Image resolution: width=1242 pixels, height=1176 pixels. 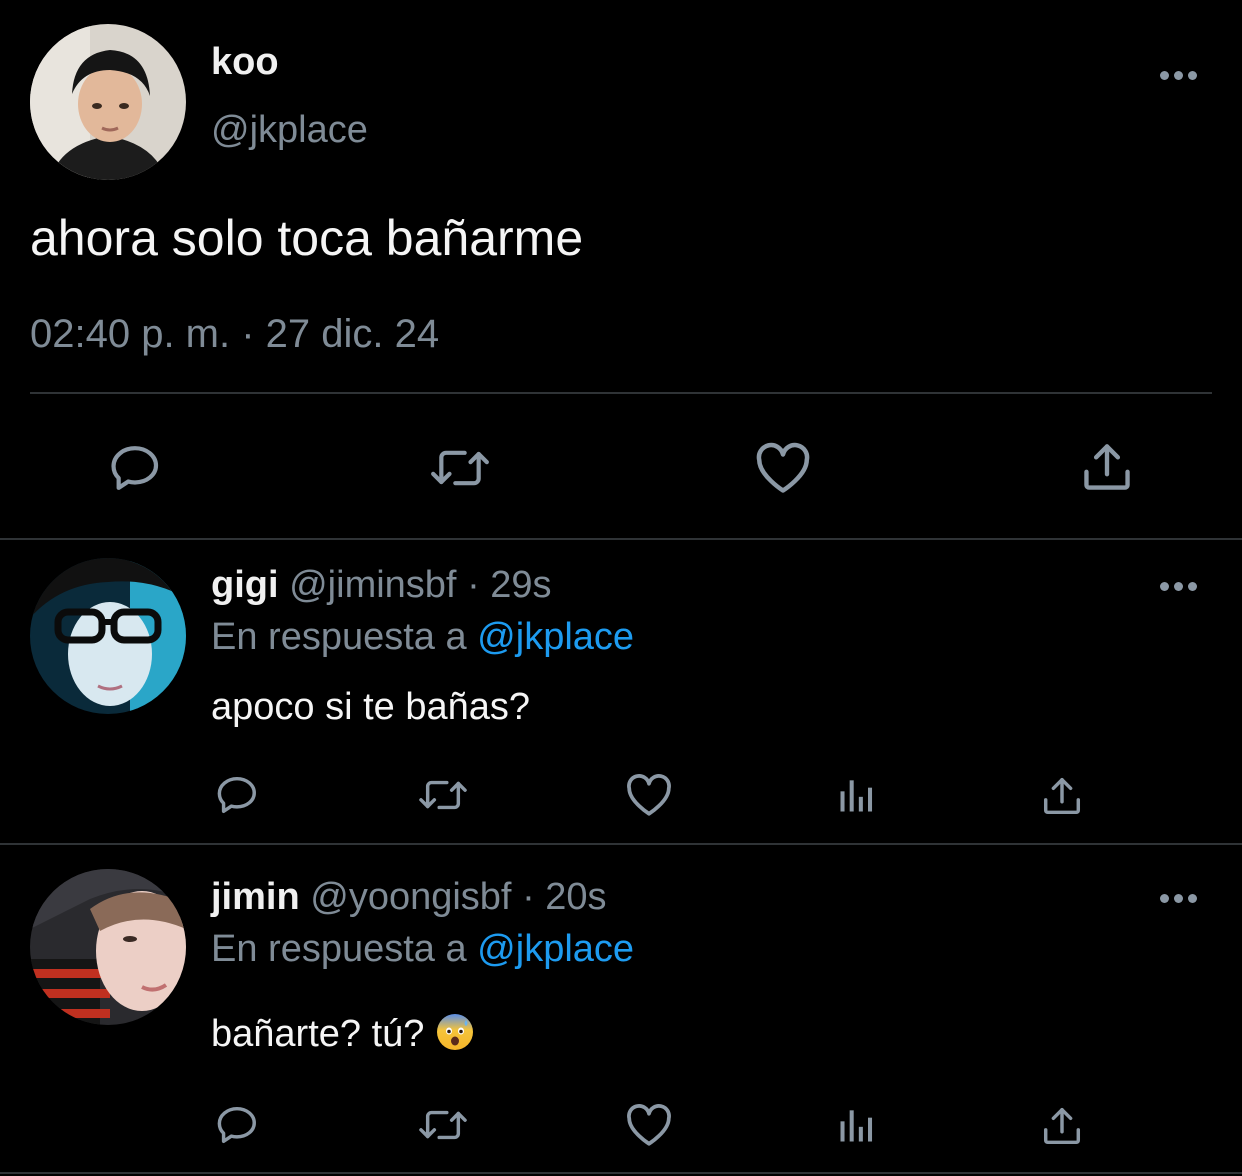 I want to click on tweet-text: apoco si te bañas?, so click(x=371, y=707).